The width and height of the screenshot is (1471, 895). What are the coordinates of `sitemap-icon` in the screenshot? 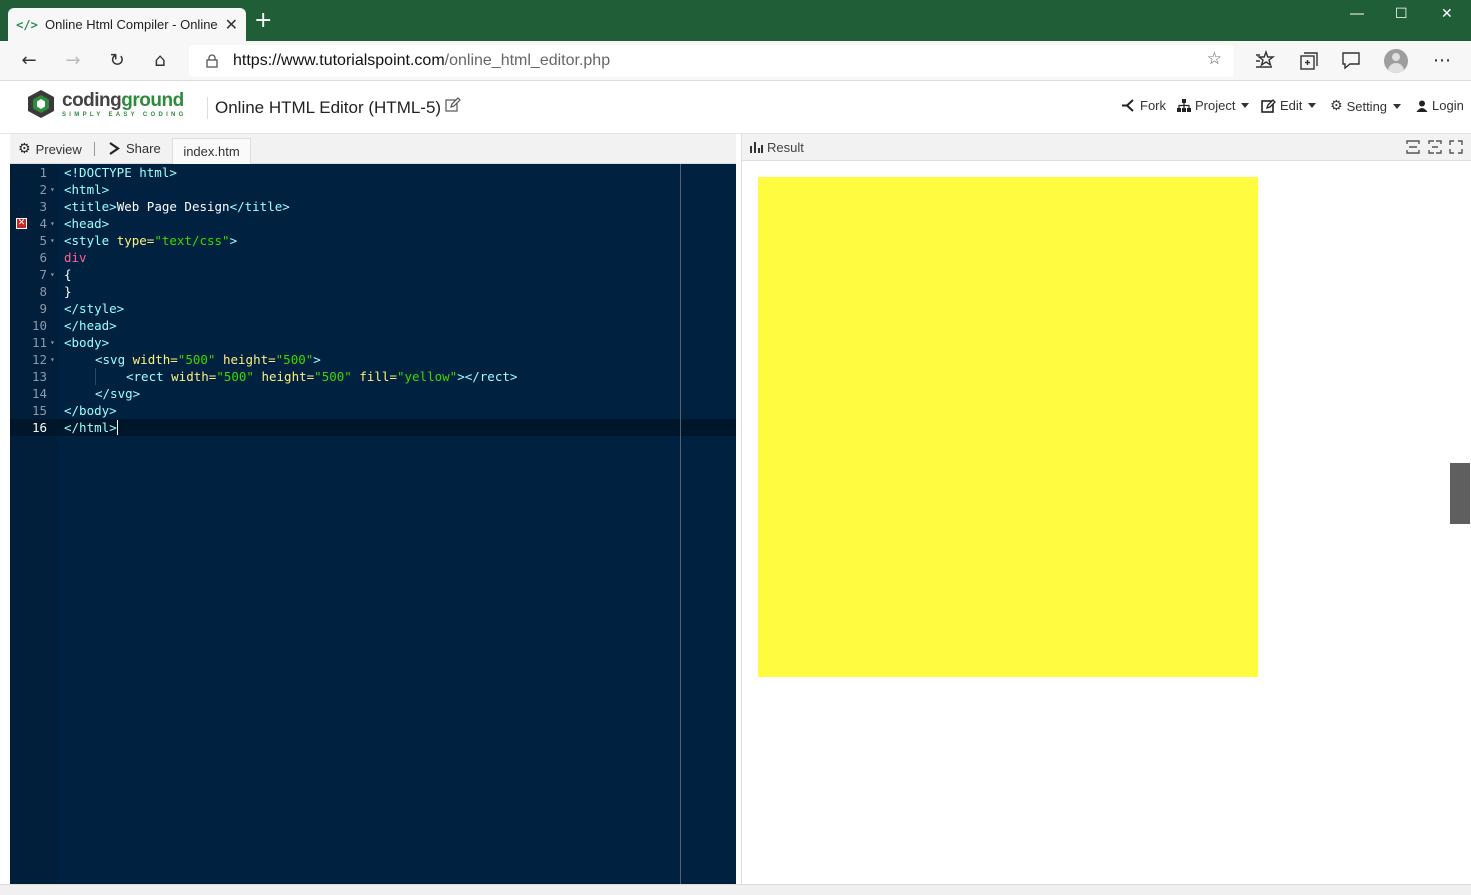 It's located at (1184, 105).